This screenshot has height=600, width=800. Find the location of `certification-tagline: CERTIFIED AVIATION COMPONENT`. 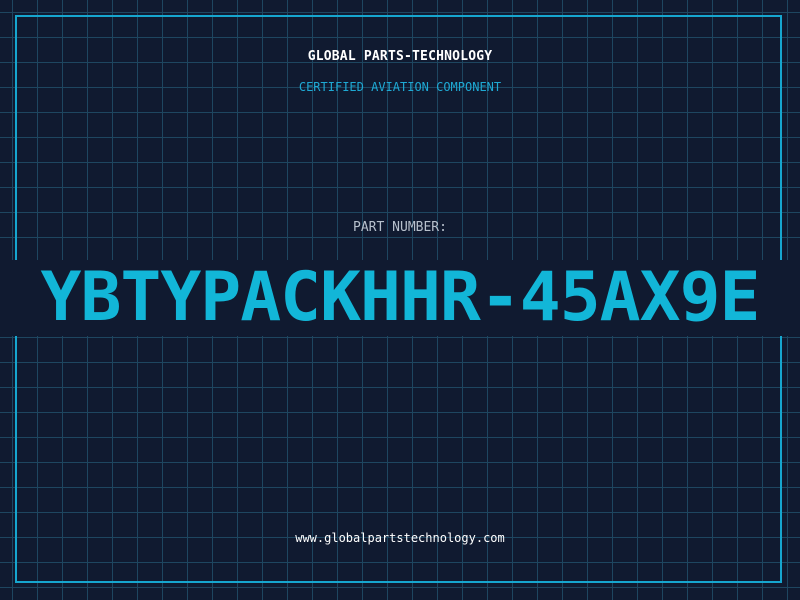

certification-tagline: CERTIFIED AVIATION COMPONENT is located at coordinates (400, 87).